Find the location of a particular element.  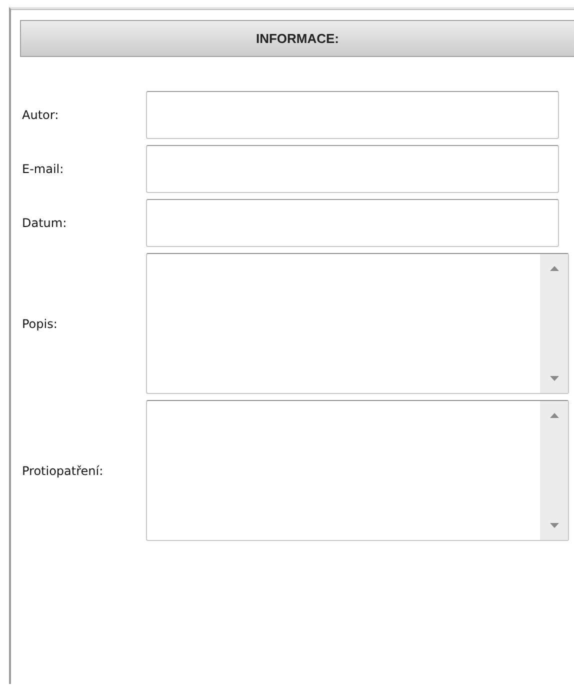

field-label: Popis: is located at coordinates (39, 323).